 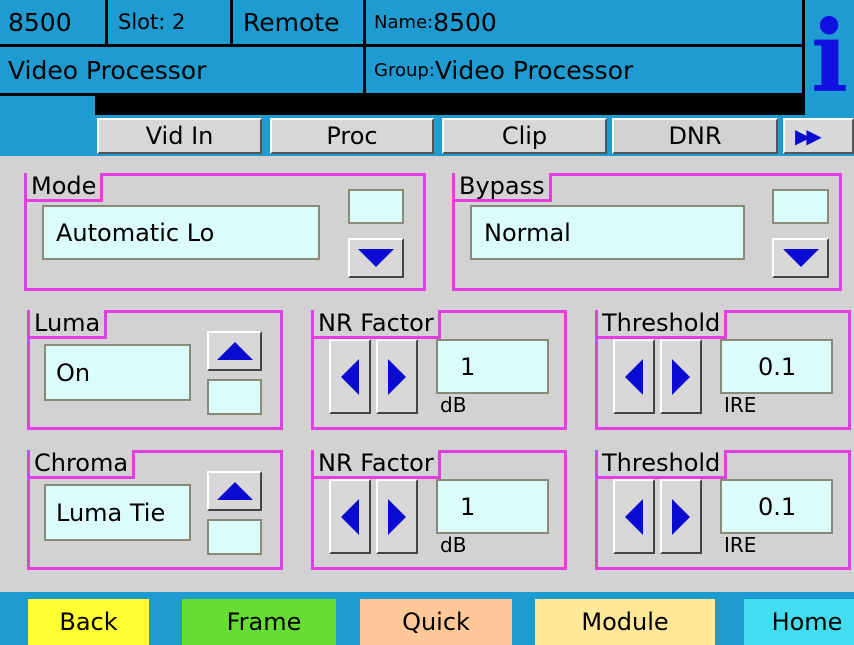 What do you see at coordinates (107, 70) in the screenshot?
I see `page-title: Video Processor` at bounding box center [107, 70].